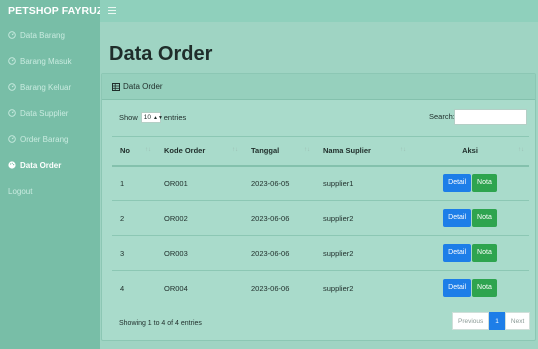  I want to click on cell-tanggal: 2023-06-05, so click(279, 183).